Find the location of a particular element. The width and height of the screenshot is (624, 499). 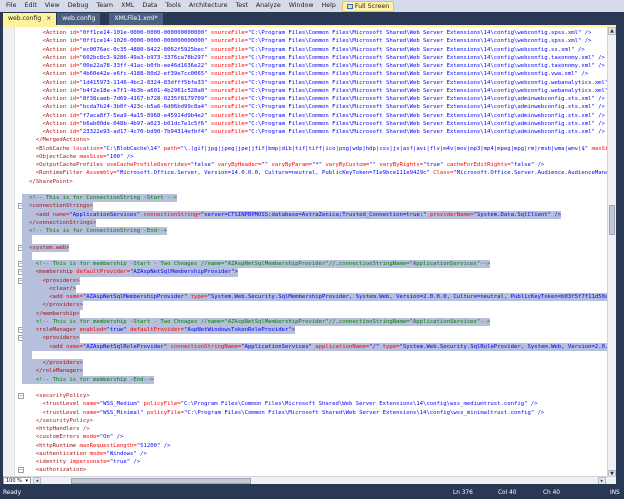

menu-view: View is located at coordinates (52, 6).